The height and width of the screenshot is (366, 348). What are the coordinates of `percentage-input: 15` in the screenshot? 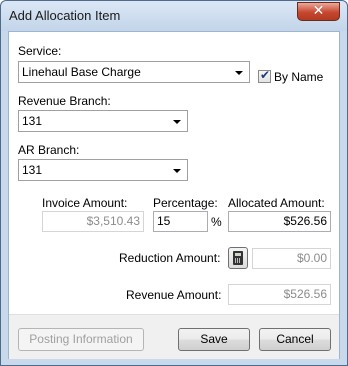 It's located at (180, 221).